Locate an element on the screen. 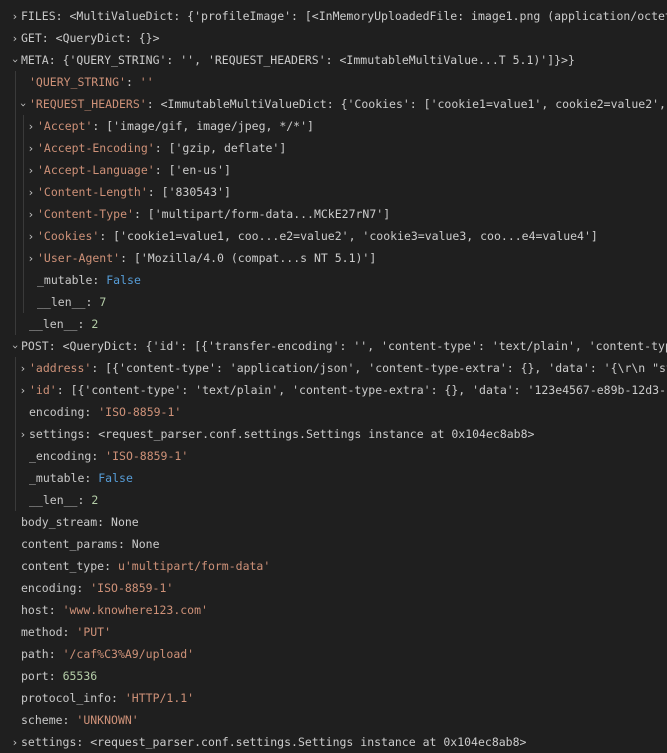 This screenshot has width=667, height=753. variable-name: body_stream is located at coordinates (59, 522).